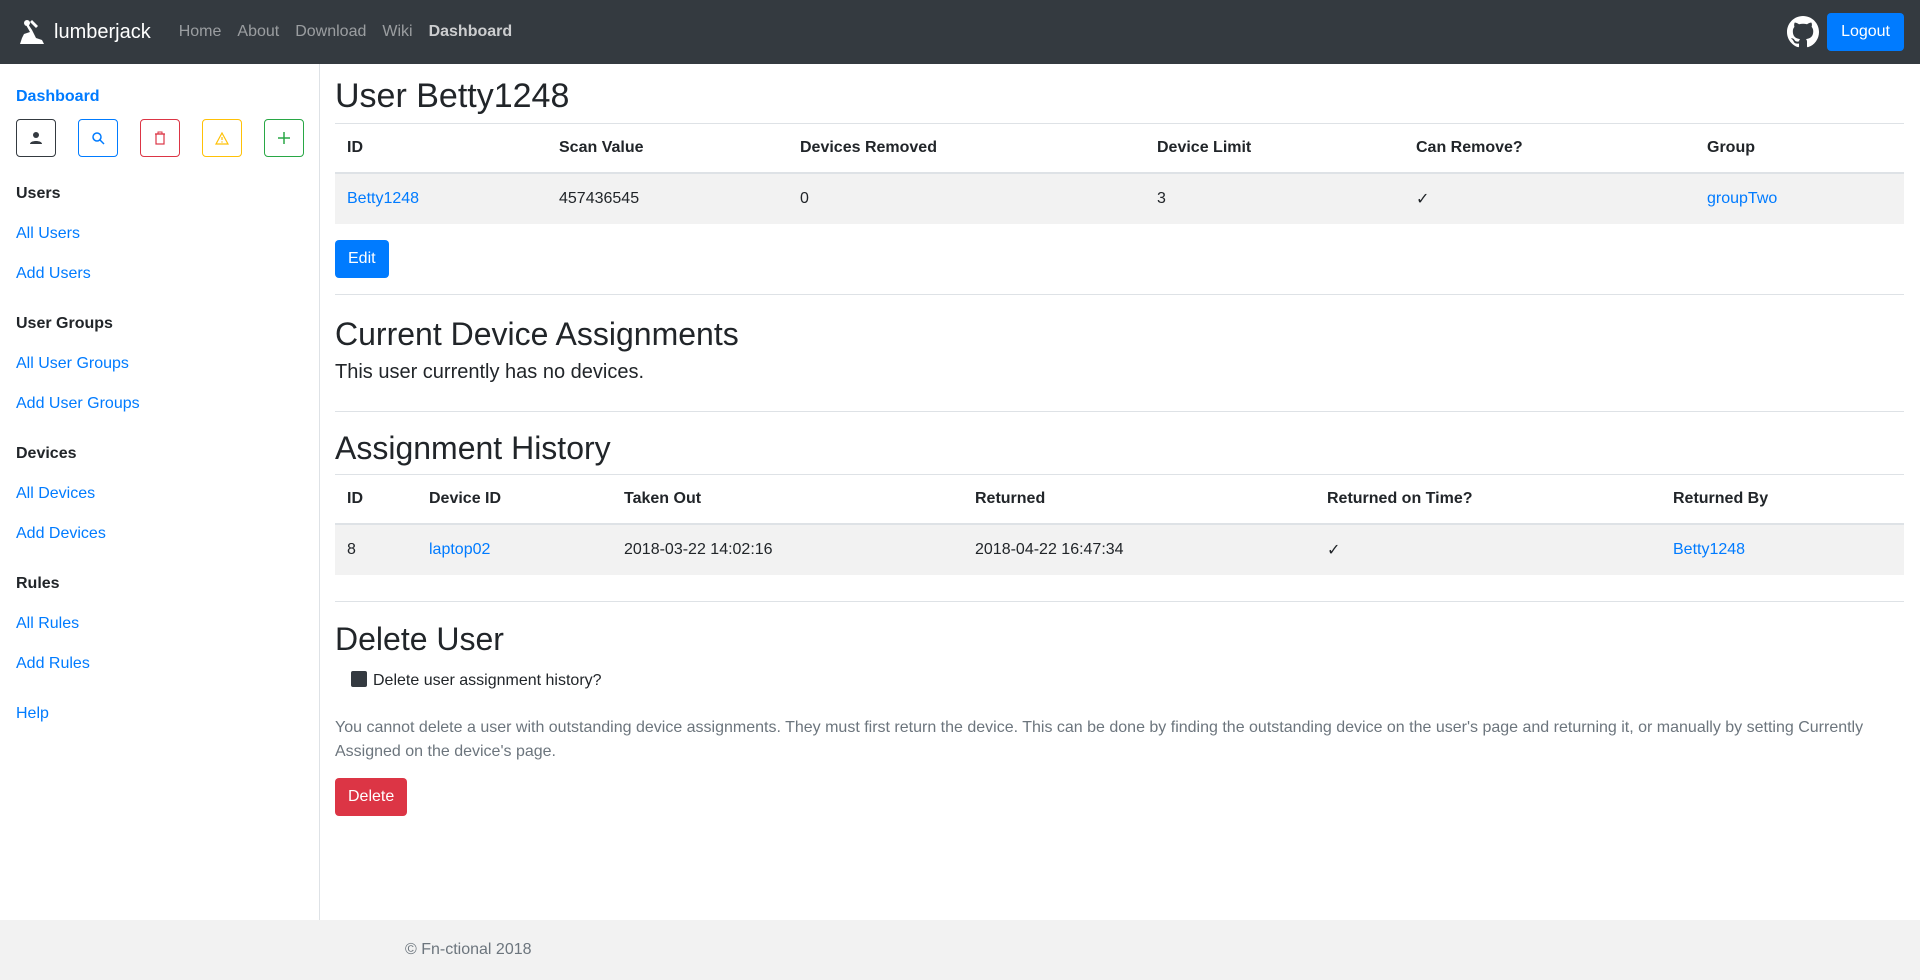 Image resolution: width=1920 pixels, height=980 pixels. I want to click on sidebar-item-add-user-groups: Add User Groups, so click(167, 404).